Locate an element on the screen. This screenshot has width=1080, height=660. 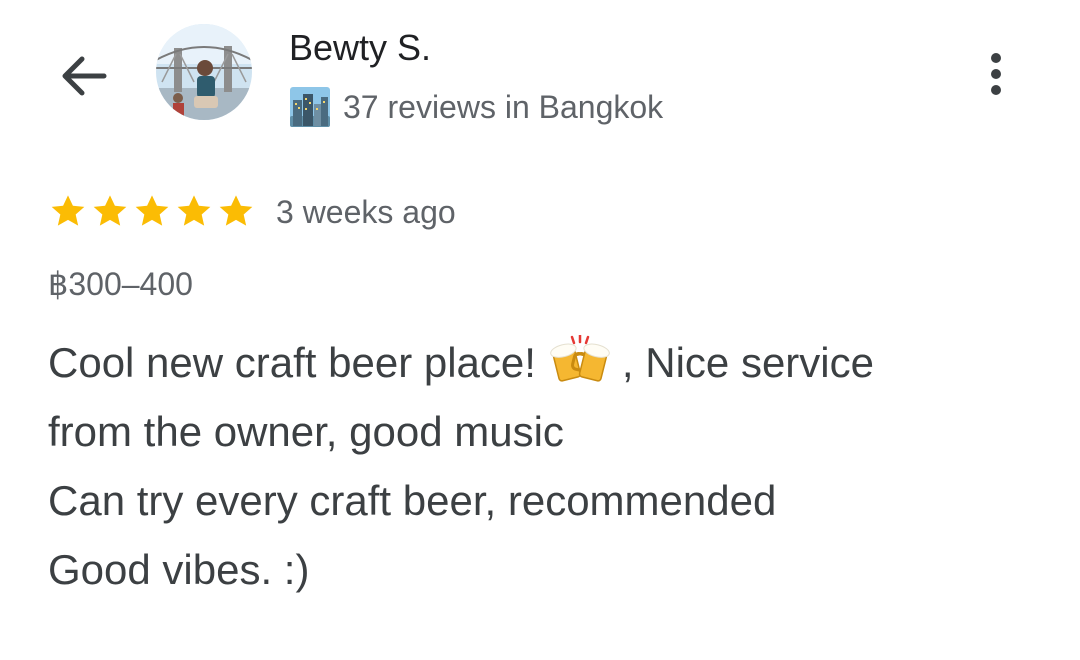
more-vertical-icon is located at coordinates (996, 74).